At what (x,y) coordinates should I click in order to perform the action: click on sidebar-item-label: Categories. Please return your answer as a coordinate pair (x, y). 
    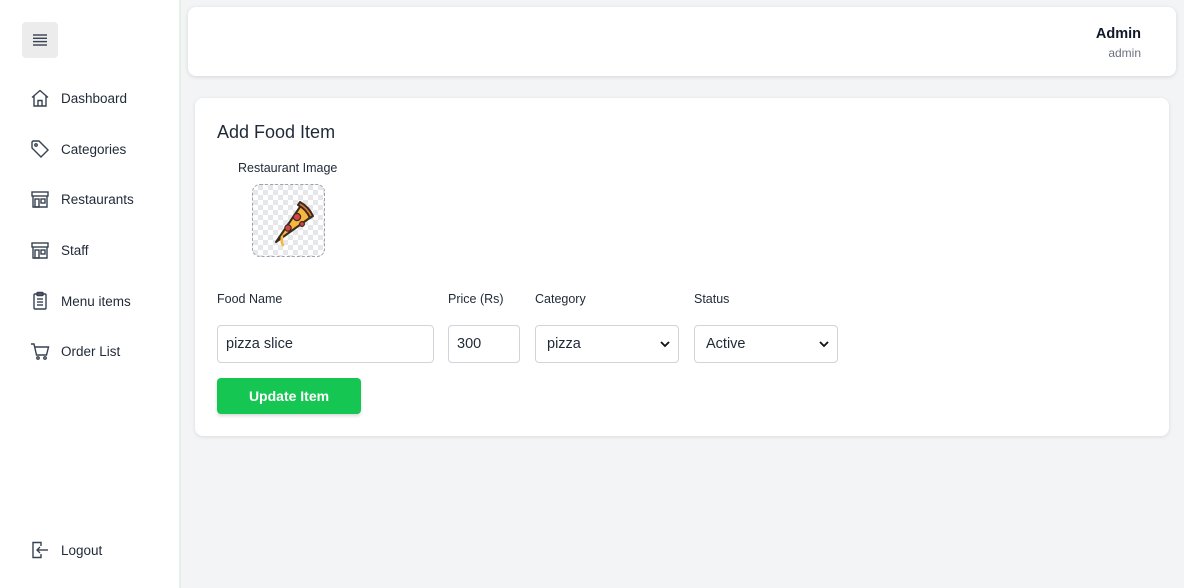
    Looking at the image, I should click on (94, 149).